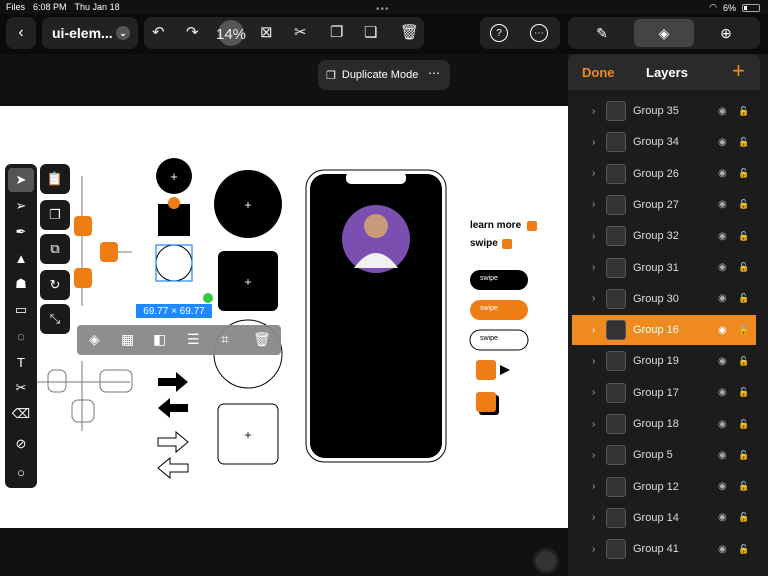 The width and height of the screenshot is (768, 576). What do you see at coordinates (664, 393) in the screenshot?
I see `layer-row: › Group 17 ◉ 🔓` at bounding box center [664, 393].